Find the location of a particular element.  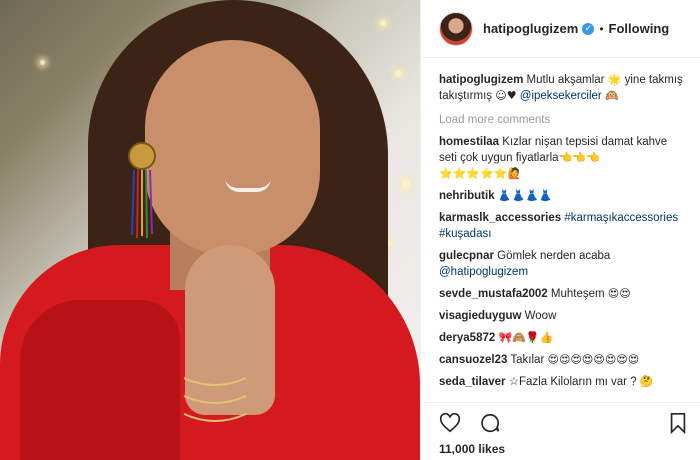

comment: visagieduyguw Woow is located at coordinates (563, 316).